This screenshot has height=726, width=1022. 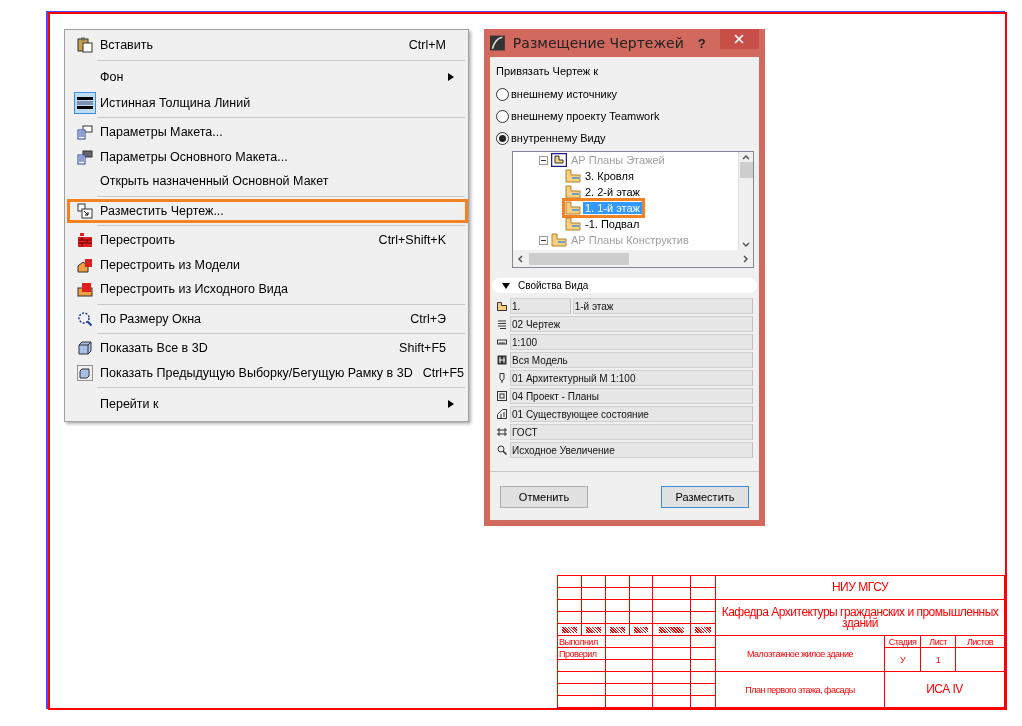 I want to click on menu-item: По Размеру Окна Ctrl+Э, so click(x=266, y=318).